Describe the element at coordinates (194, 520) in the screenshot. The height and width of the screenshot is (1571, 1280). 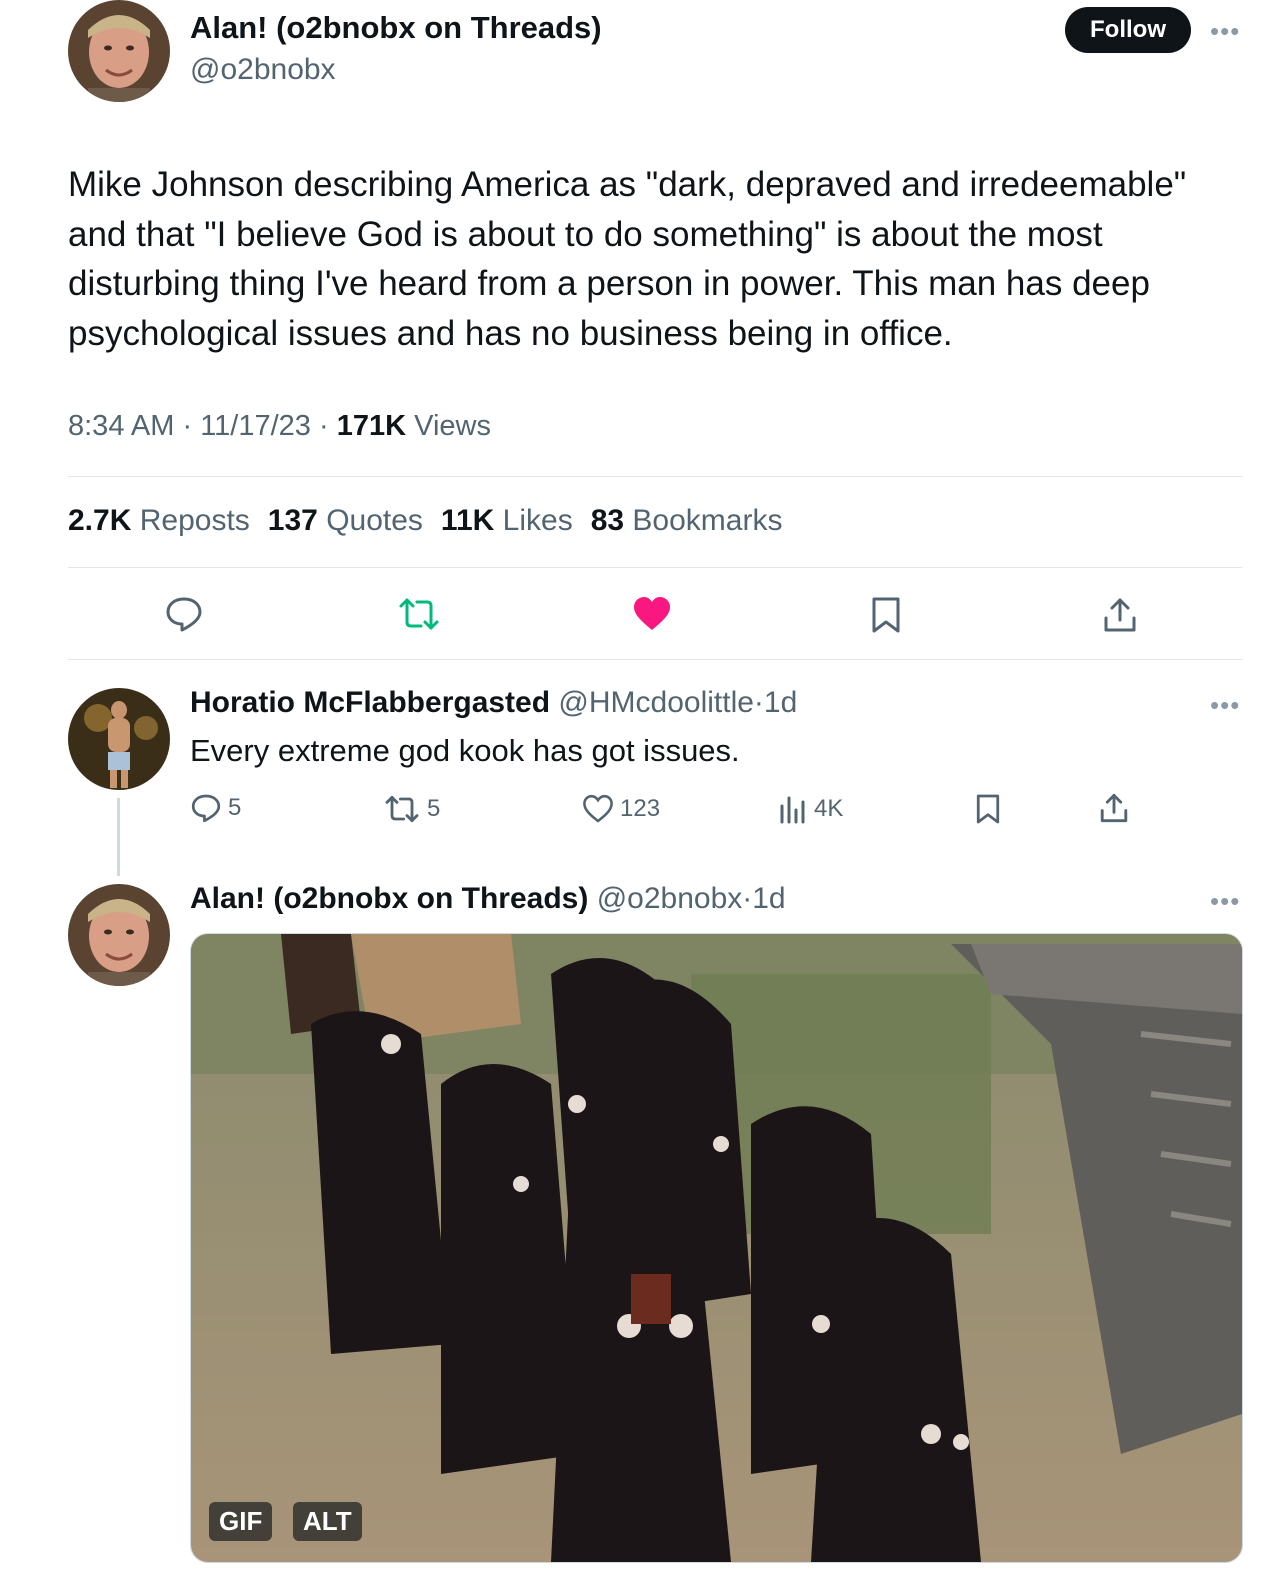
I see `reposts-label: Reposts` at that location.